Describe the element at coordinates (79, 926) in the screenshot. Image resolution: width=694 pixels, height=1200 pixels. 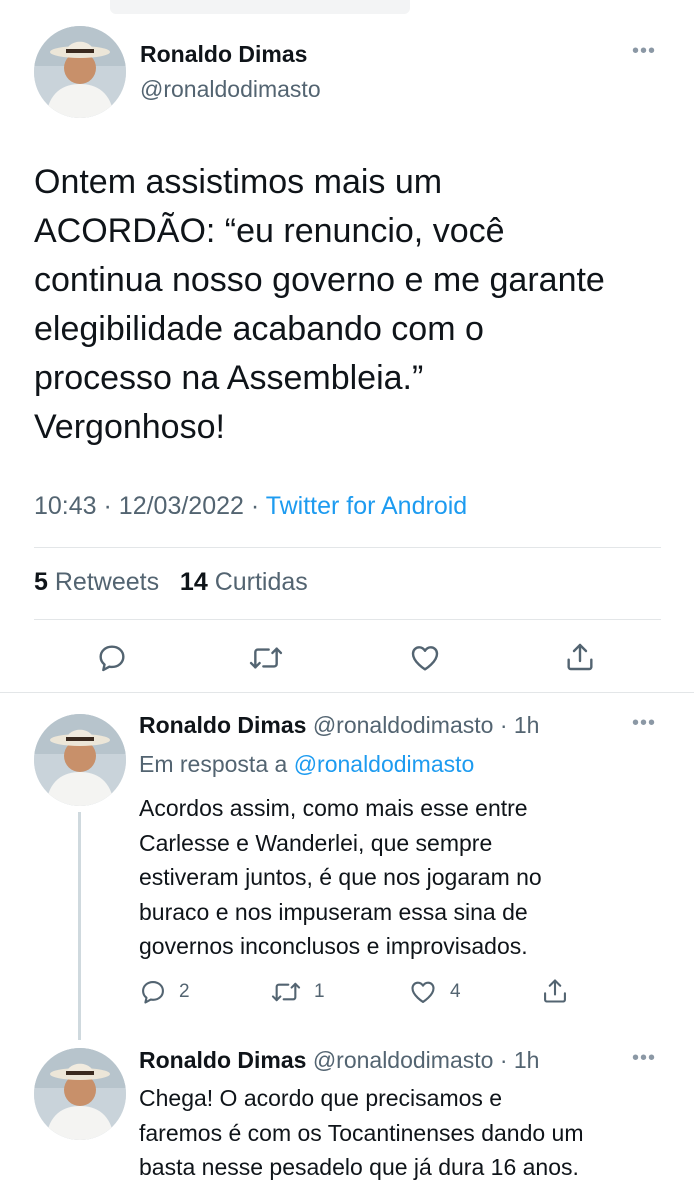
I see `thread-connector-line` at that location.